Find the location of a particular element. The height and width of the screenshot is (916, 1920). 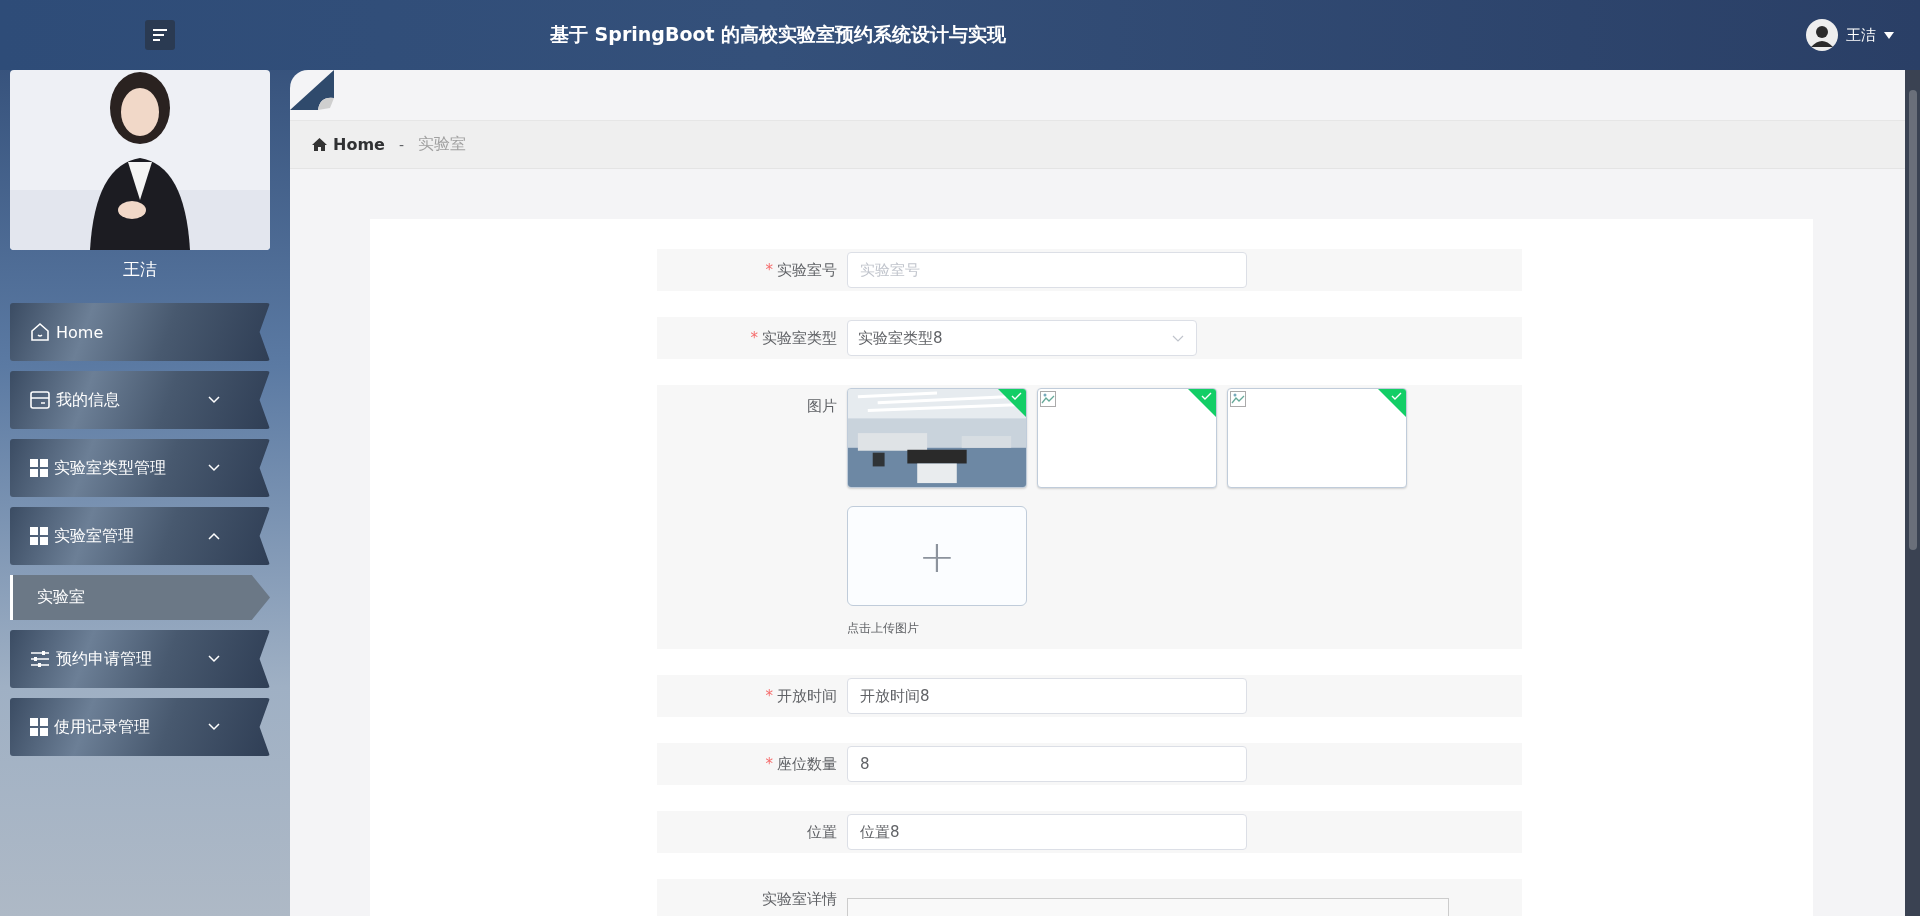

nav-item: 预约申请管理 is located at coordinates (140, 659).